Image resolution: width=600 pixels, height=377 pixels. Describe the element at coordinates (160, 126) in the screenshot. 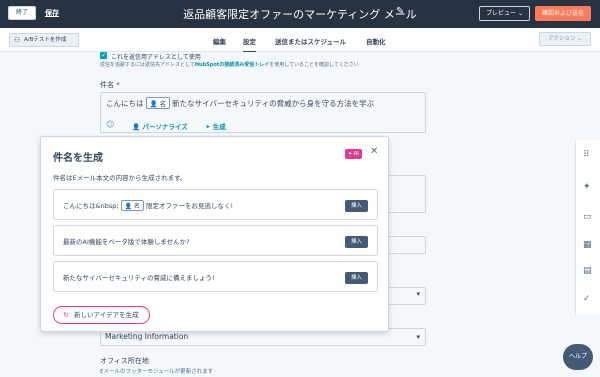

I see `personalize-button: 👤 パーソナライズ` at that location.